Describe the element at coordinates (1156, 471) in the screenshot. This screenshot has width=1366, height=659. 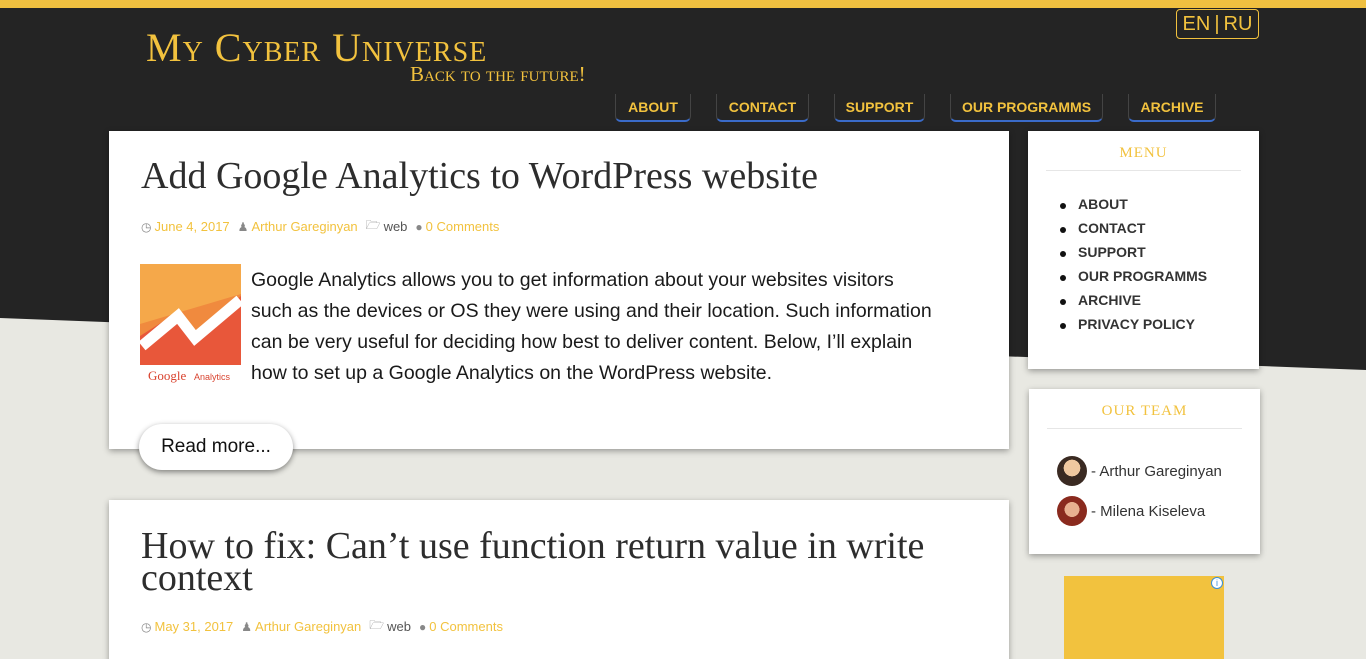
I see `team-member-name: - Arthur Gareginyan` at that location.